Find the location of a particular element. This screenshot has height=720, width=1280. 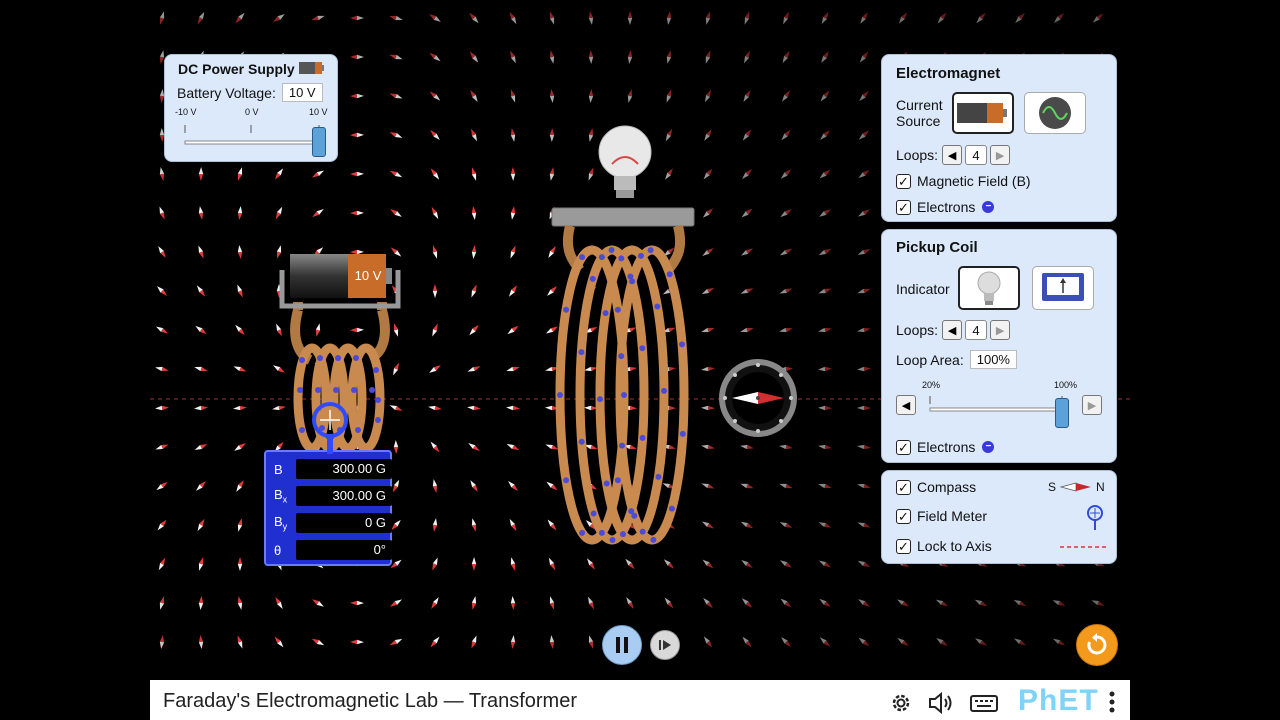

pickup-coil is located at coordinates (635, 340).